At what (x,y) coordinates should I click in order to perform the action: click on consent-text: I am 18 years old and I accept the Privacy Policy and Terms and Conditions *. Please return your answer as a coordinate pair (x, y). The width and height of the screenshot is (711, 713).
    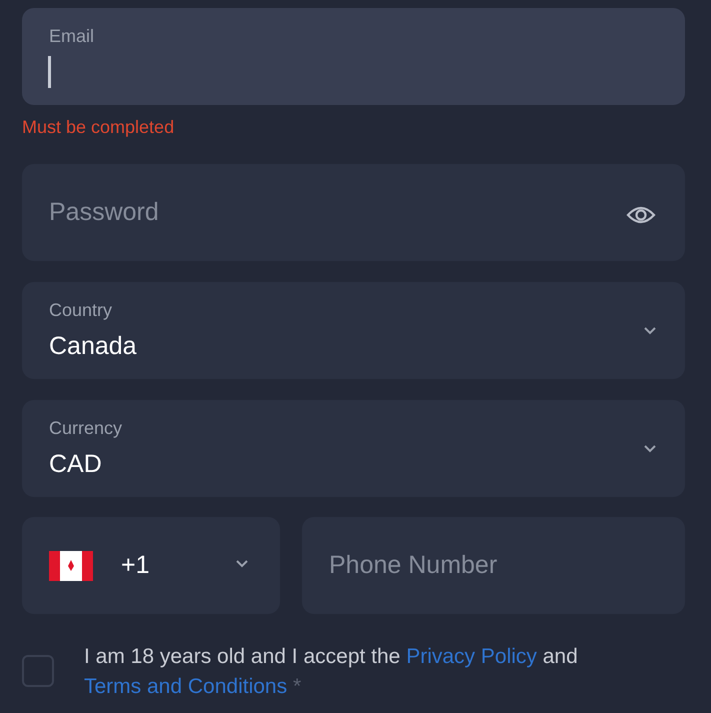
    Looking at the image, I should click on (331, 672).